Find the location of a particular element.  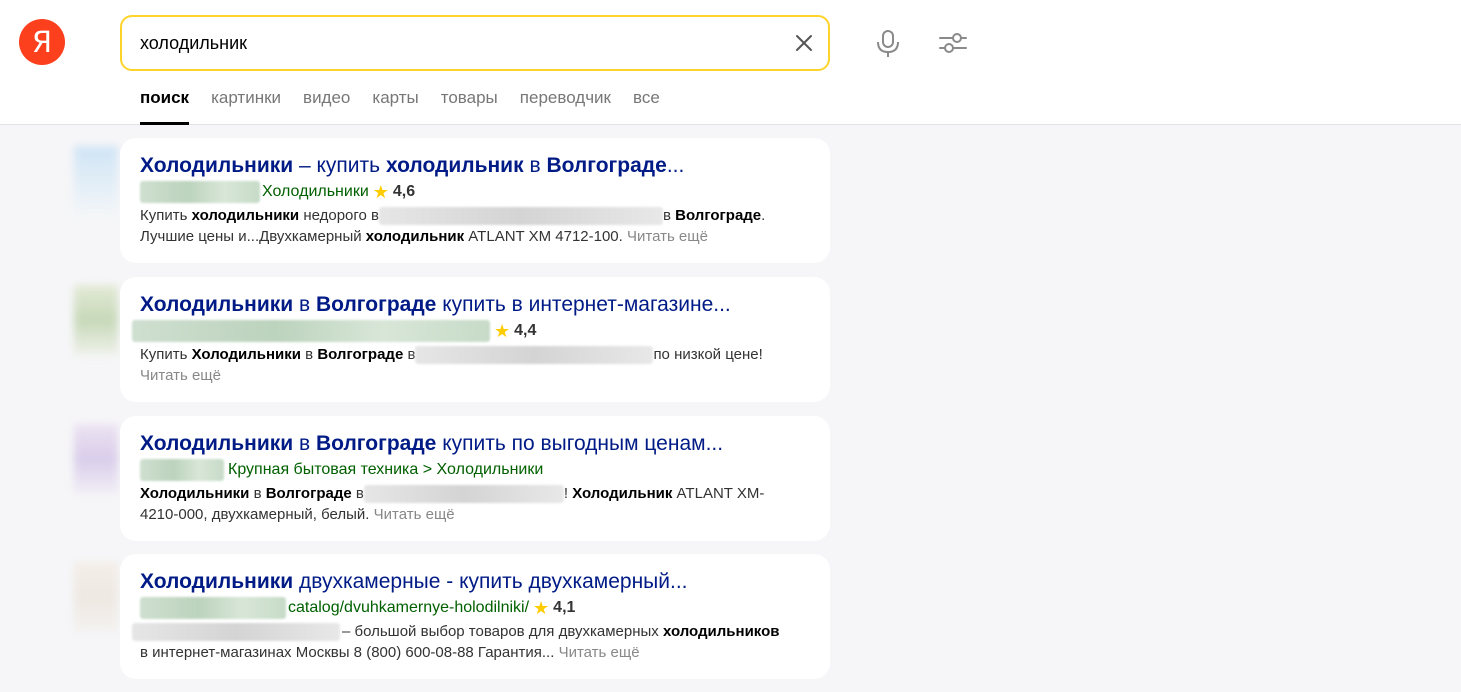

result-rating: 4,4 is located at coordinates (525, 330).